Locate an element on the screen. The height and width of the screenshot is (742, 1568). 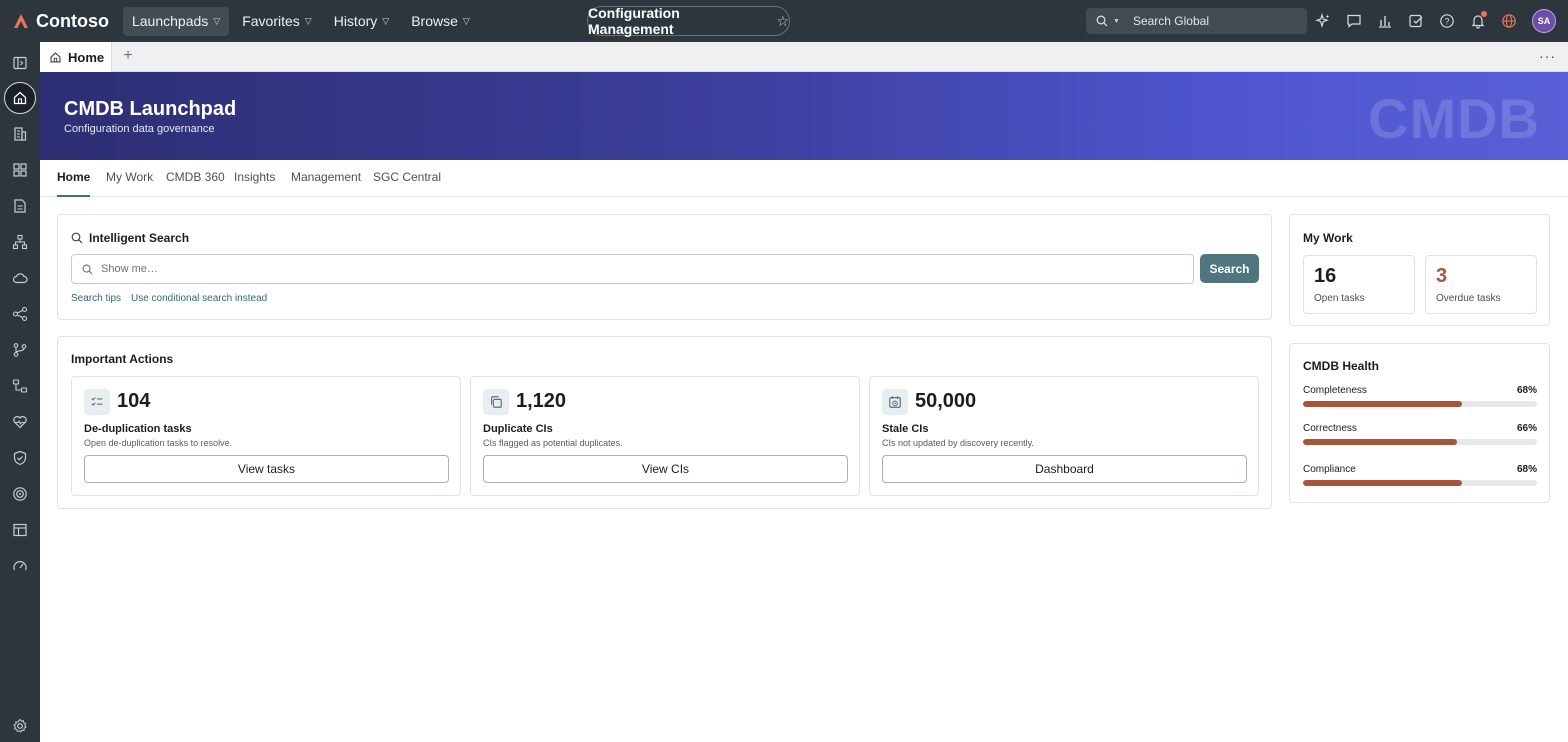
nav-favorites-label: Favorites is located at coordinates (271, 21).